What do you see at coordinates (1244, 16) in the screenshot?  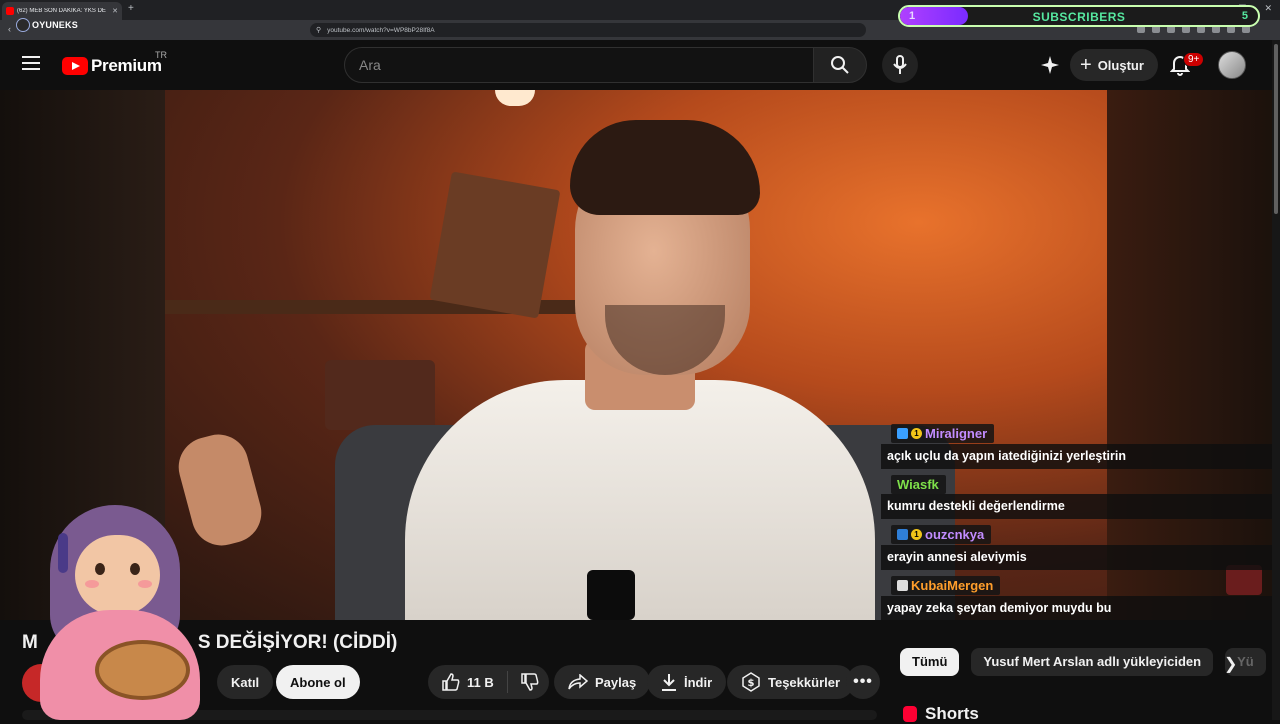 I see `subscriber-goal-target: 5` at bounding box center [1244, 16].